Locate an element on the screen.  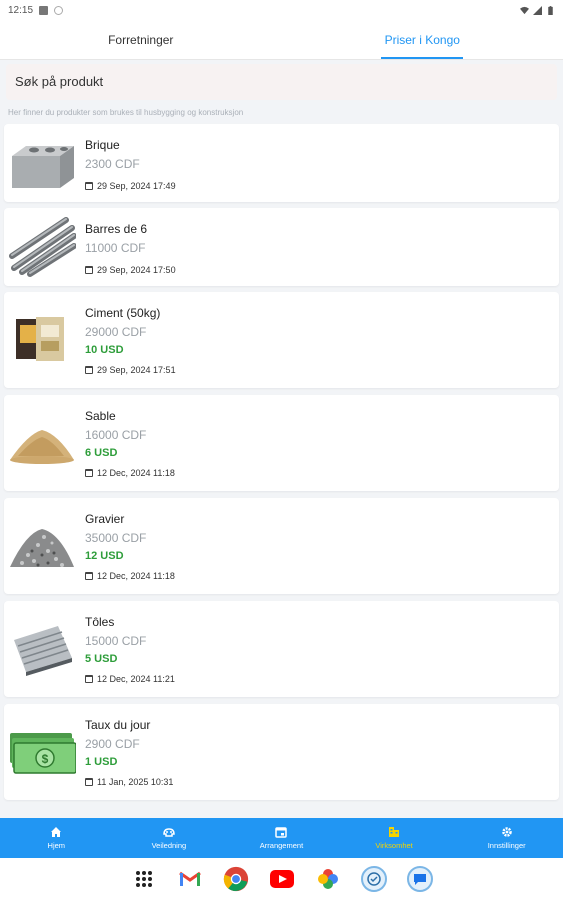
chrome-icon is located at coordinates (236, 879).